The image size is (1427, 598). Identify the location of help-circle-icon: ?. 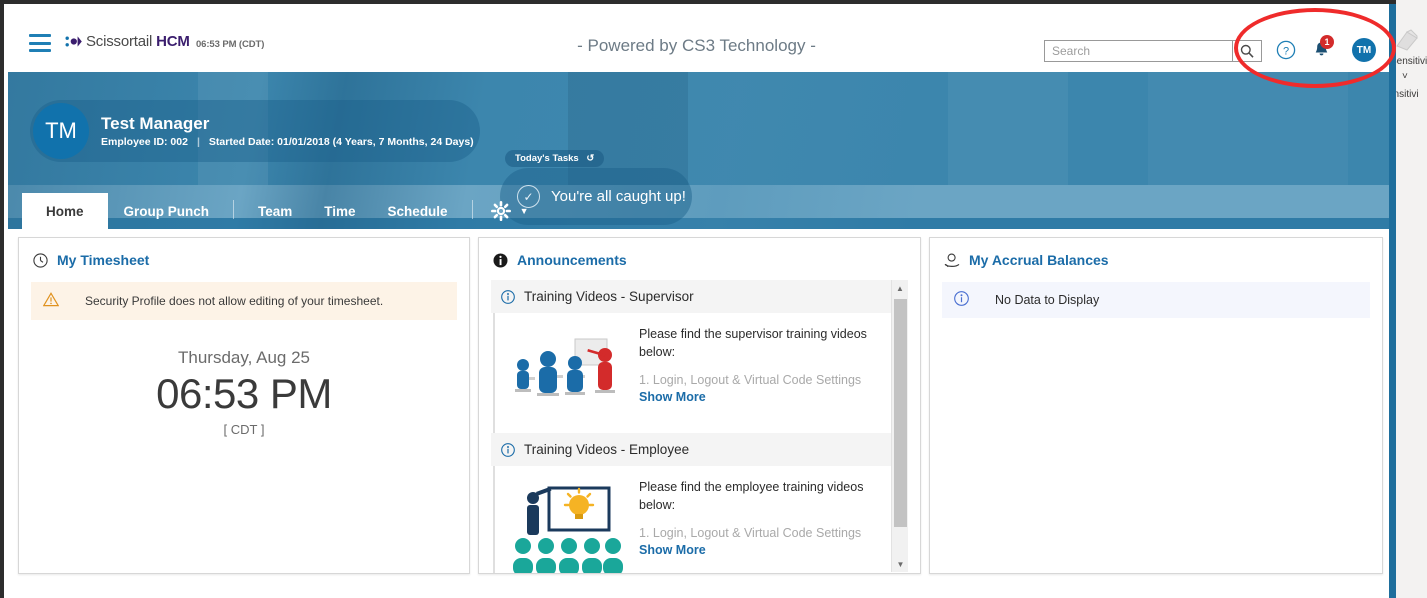
(1286, 52).